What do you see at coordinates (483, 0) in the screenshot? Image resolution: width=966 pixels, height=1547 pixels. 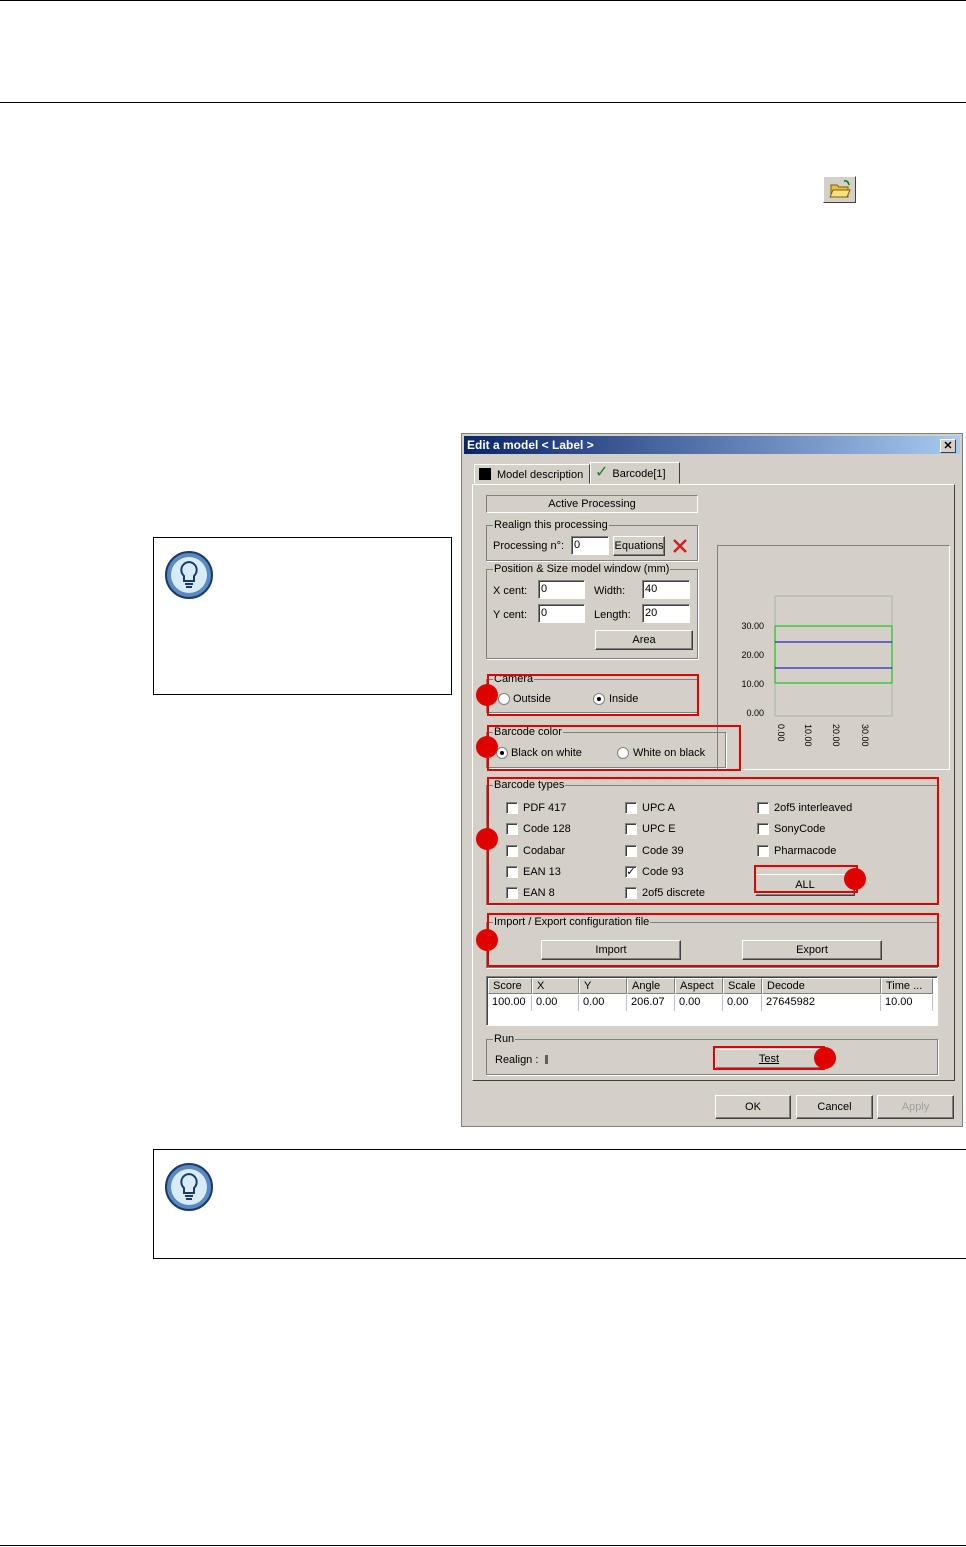 I see `header-top-rule` at bounding box center [483, 0].